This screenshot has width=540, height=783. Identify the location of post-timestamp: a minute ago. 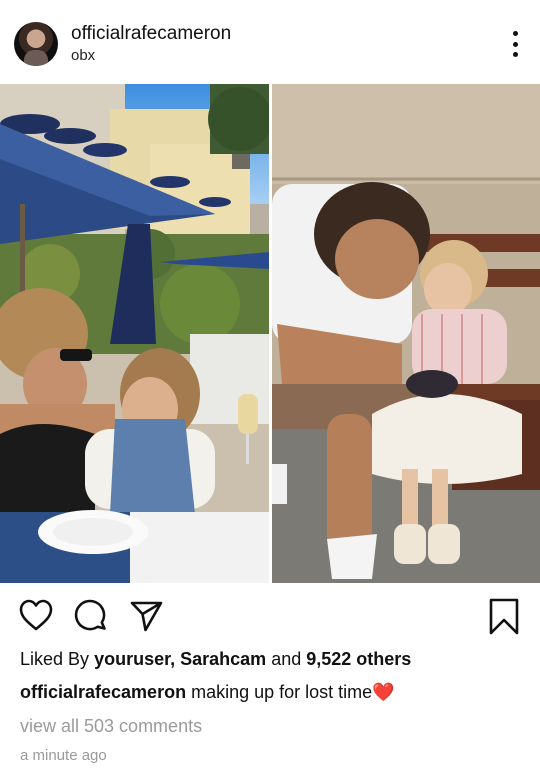
(63, 755).